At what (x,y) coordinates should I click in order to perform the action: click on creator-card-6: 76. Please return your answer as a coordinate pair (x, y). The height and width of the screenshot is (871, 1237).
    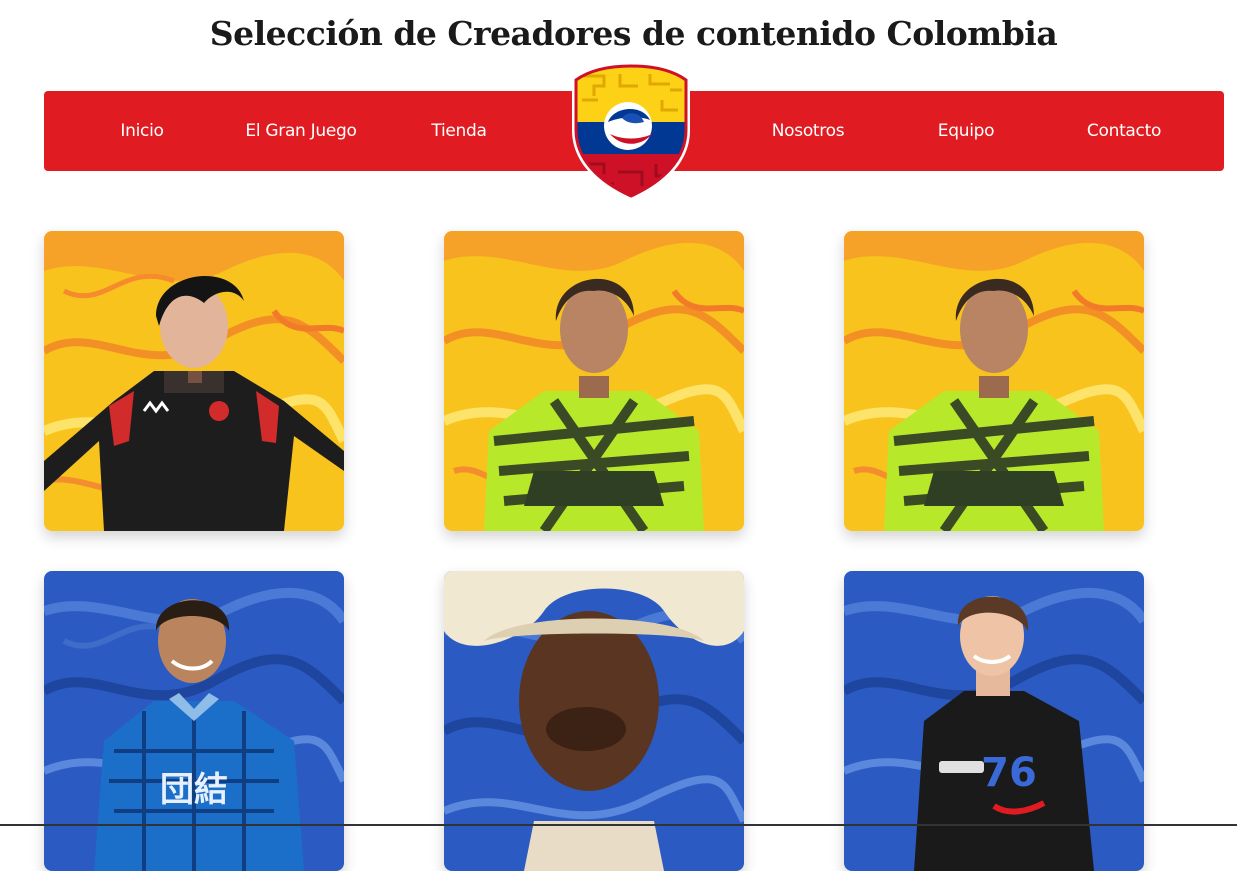
    Looking at the image, I should click on (994, 721).